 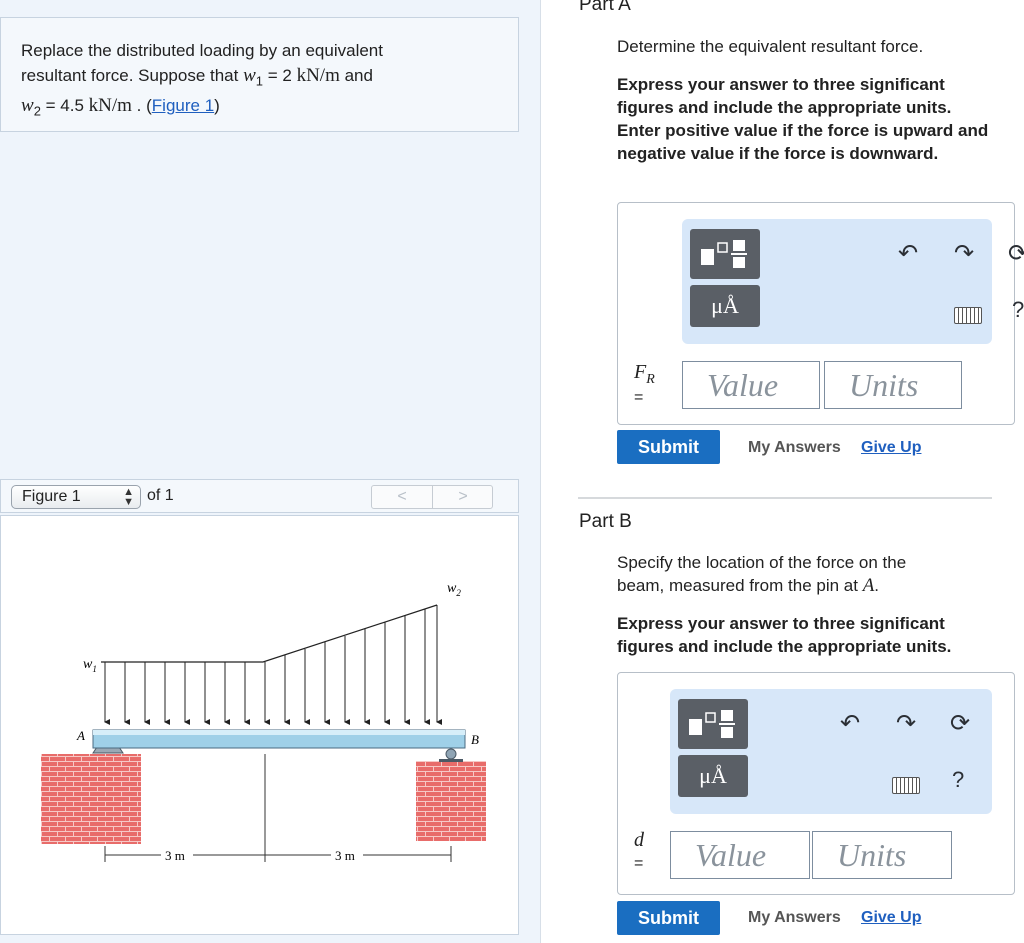 What do you see at coordinates (345, 855) in the screenshot?
I see `dimension-2: 3 m` at bounding box center [345, 855].